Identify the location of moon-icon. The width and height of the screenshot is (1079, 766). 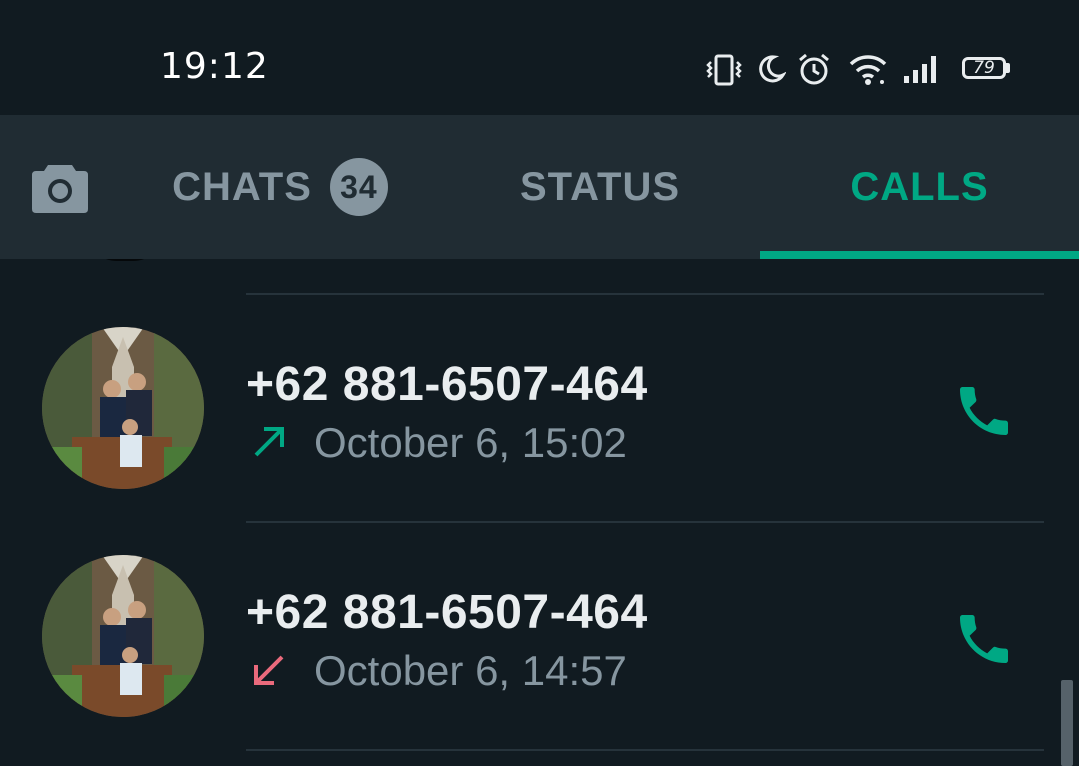
(772, 69).